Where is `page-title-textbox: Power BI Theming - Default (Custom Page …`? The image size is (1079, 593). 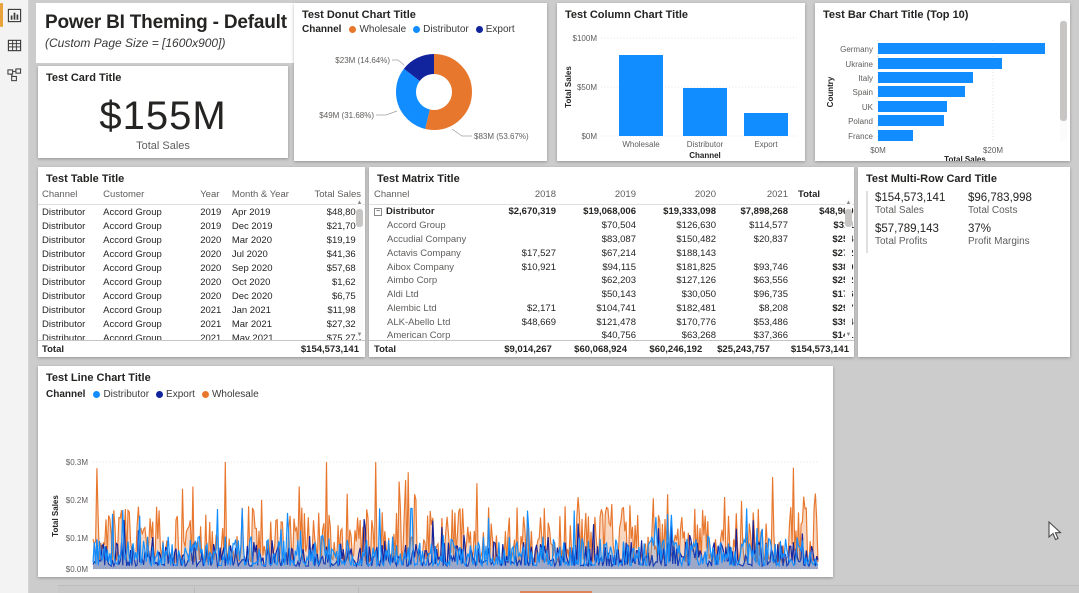 page-title-textbox: Power BI Theming - Default (Custom Page … is located at coordinates (165, 33).